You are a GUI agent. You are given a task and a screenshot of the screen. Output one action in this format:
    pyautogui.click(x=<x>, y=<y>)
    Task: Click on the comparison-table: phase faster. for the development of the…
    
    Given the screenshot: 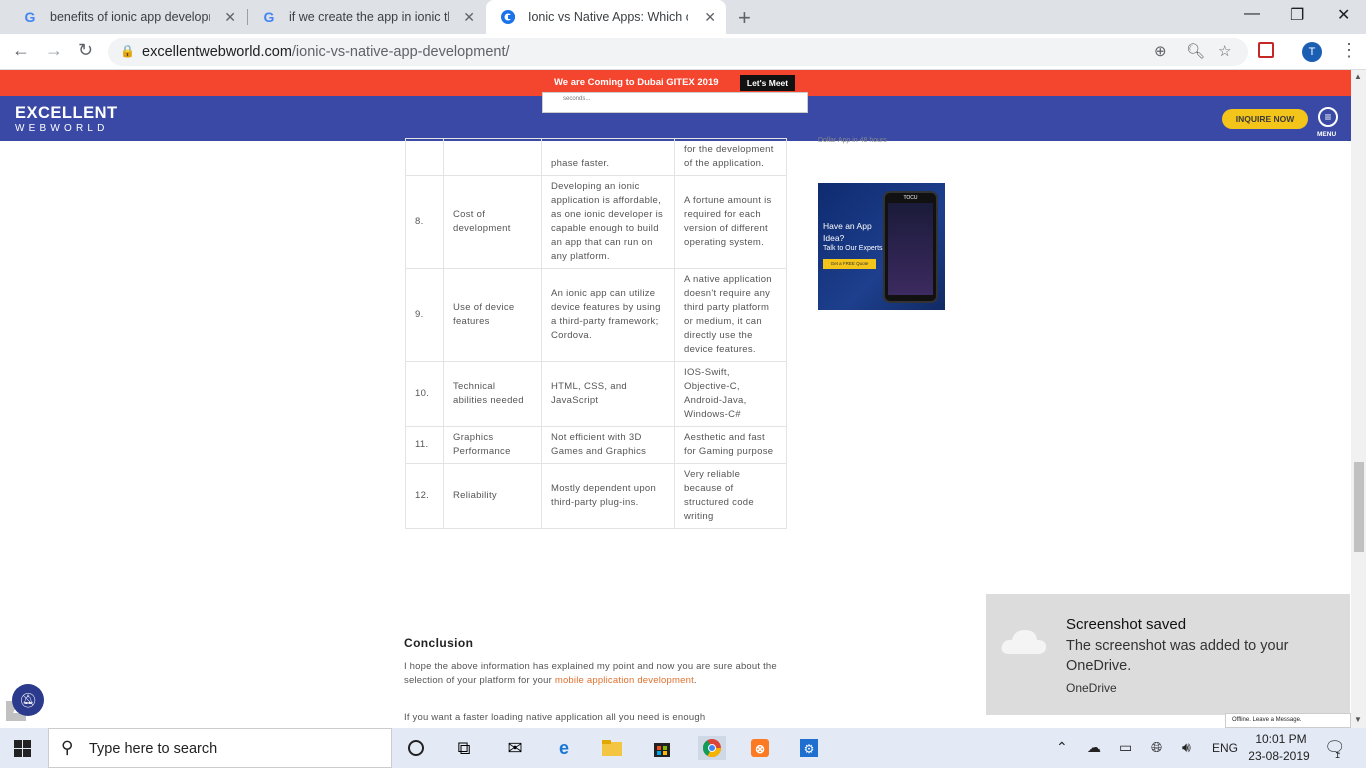 What is the action you would take?
    pyautogui.click(x=596, y=333)
    